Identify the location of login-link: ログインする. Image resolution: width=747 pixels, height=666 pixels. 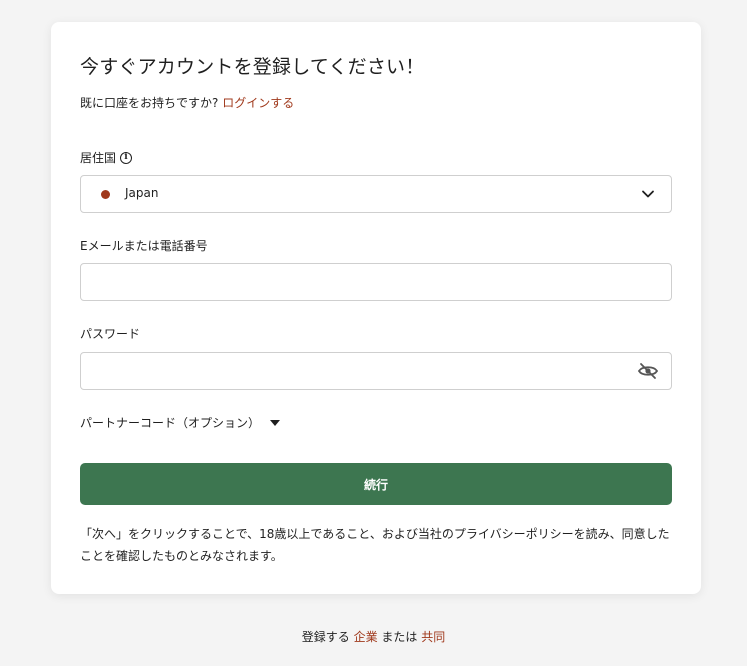
(258, 103).